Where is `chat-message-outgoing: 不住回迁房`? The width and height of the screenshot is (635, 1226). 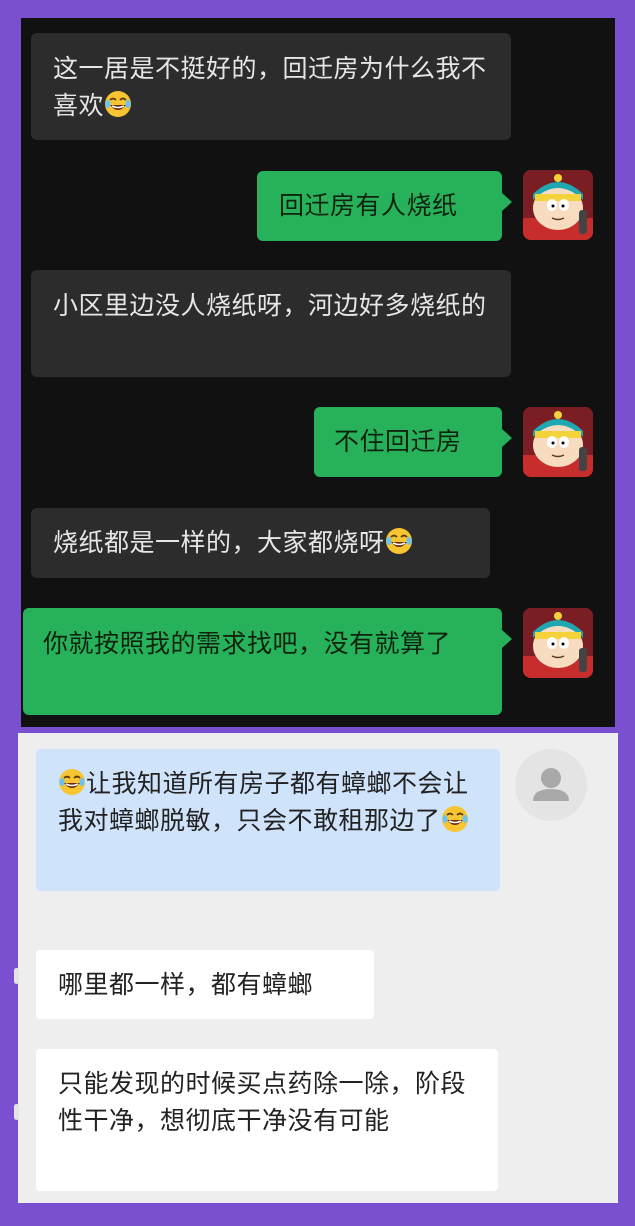
chat-message-outgoing: 不住回迁房 is located at coordinates (413, 442).